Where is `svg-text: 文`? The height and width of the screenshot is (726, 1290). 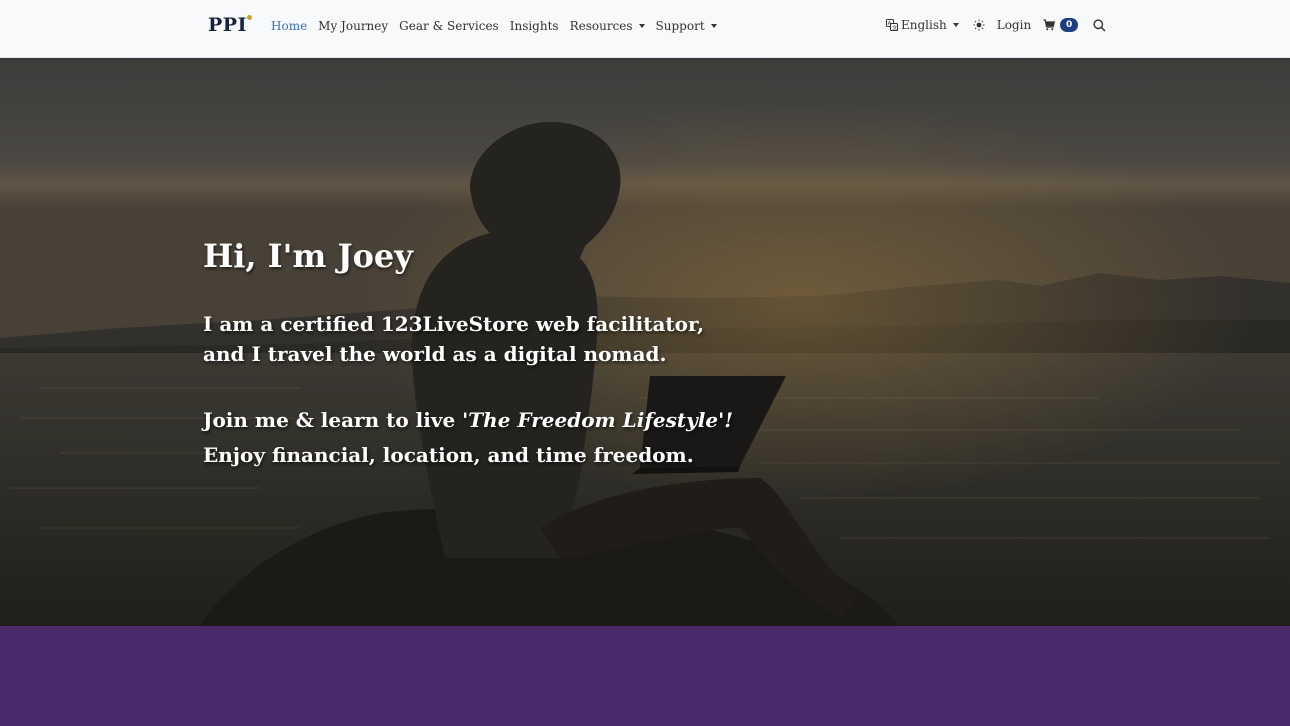 svg-text: 文 is located at coordinates (894, 27).